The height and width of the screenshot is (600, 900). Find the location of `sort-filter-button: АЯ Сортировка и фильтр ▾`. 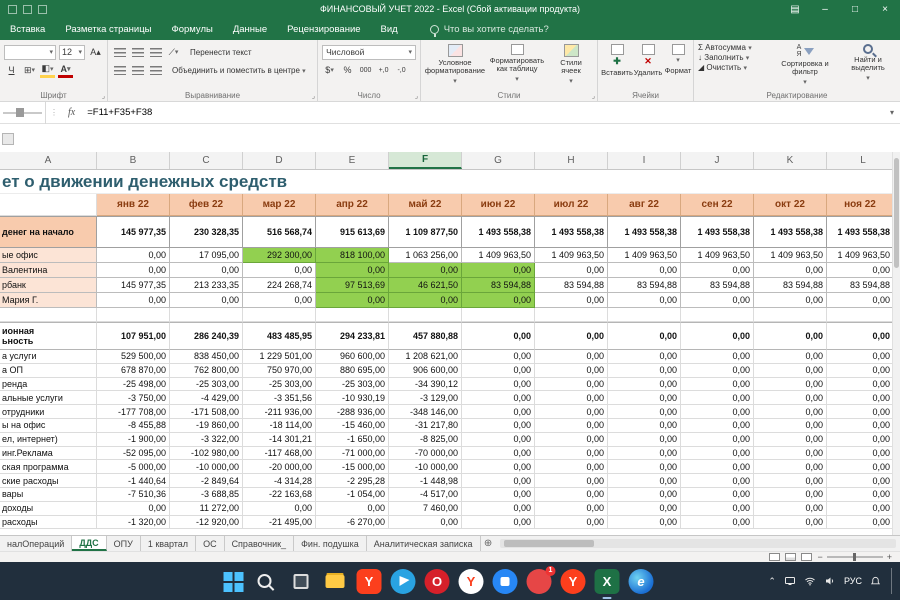

sort-filter-button: АЯ Сортировка и фильтр ▾ is located at coordinates (805, 66).